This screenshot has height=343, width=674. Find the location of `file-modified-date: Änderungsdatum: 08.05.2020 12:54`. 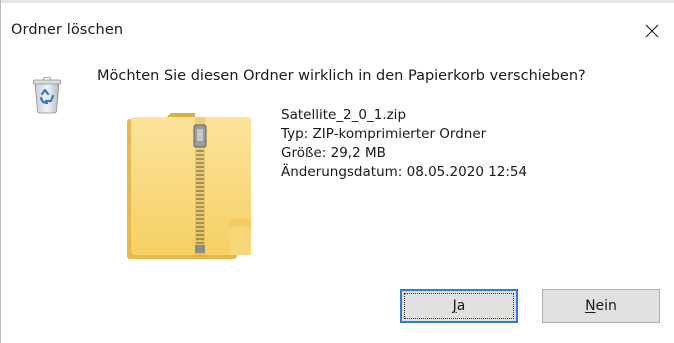

file-modified-date: Änderungsdatum: 08.05.2020 12:54 is located at coordinates (404, 172).